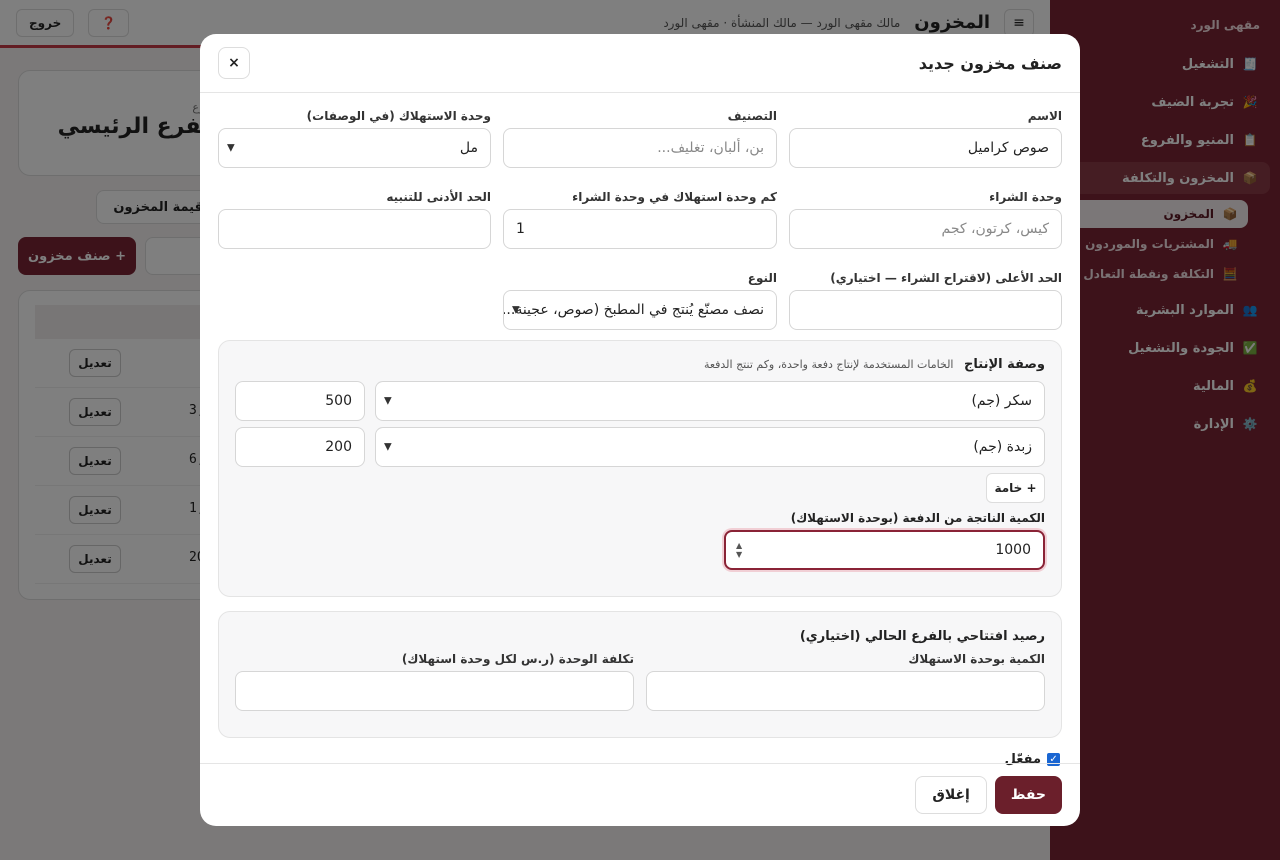 The image size is (1280, 860). What do you see at coordinates (976, 659) in the screenshot?
I see `opening-qty-label: الكمية بوحدة الاستهلاك` at bounding box center [976, 659].